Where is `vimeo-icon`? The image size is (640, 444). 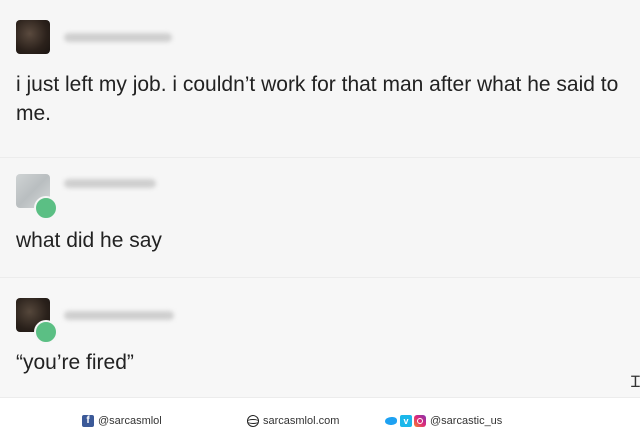
vimeo-icon is located at coordinates (406, 421).